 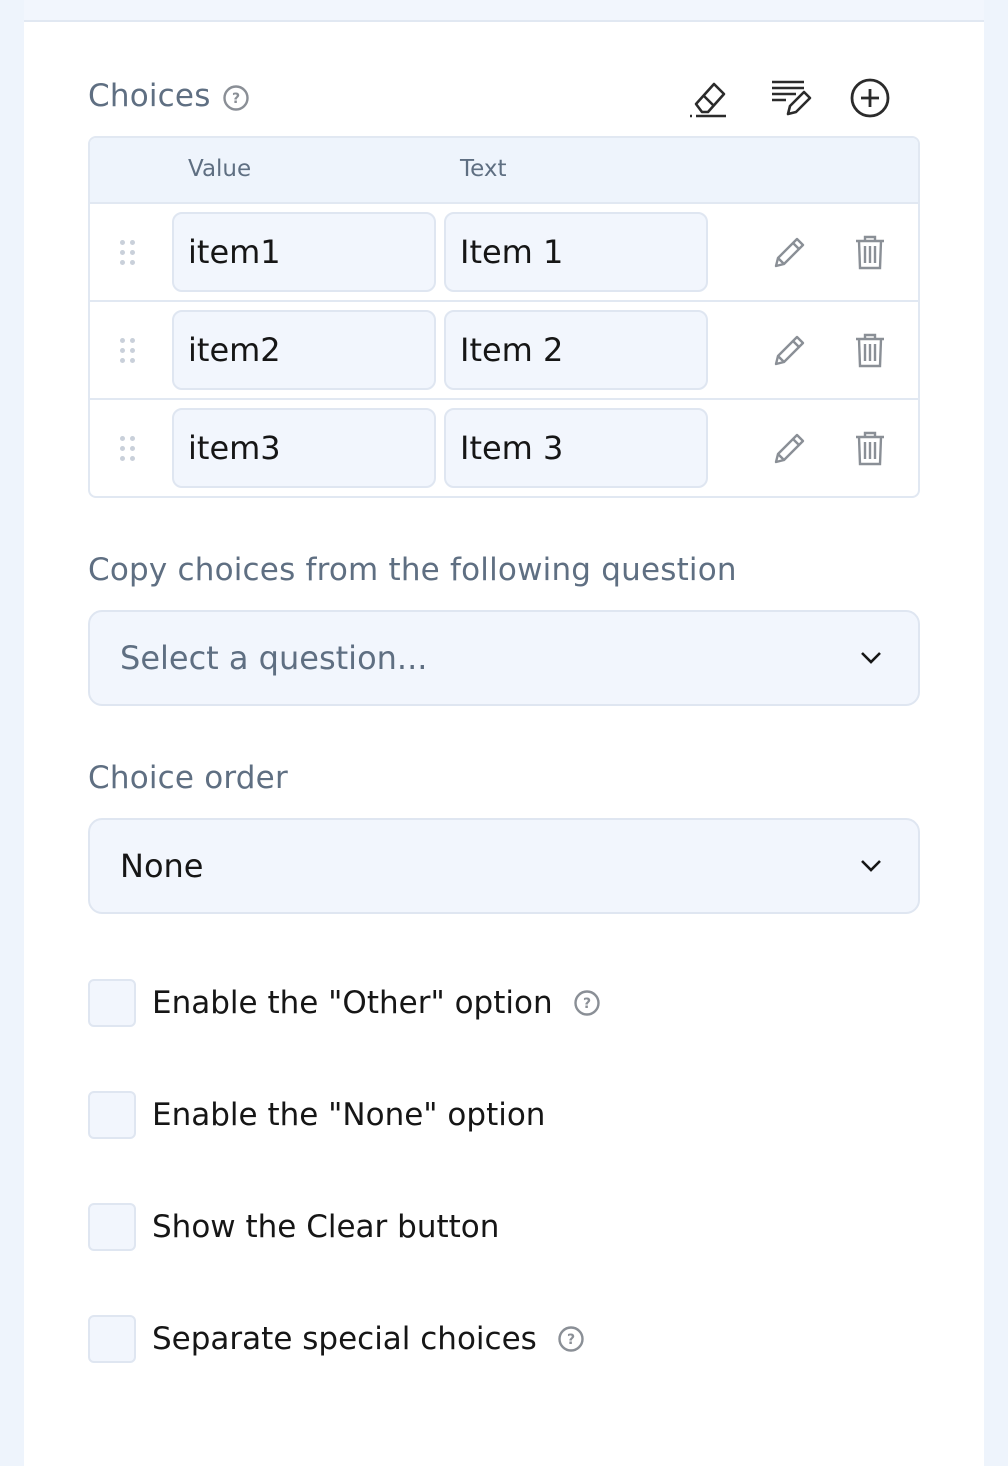 What do you see at coordinates (188, 778) in the screenshot?
I see `choice-order-label: Choice order` at bounding box center [188, 778].